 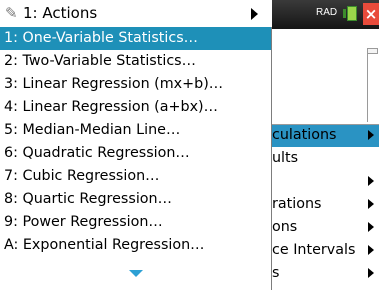 What do you see at coordinates (136, 273) in the screenshot?
I see `scroll-down-icon` at bounding box center [136, 273].